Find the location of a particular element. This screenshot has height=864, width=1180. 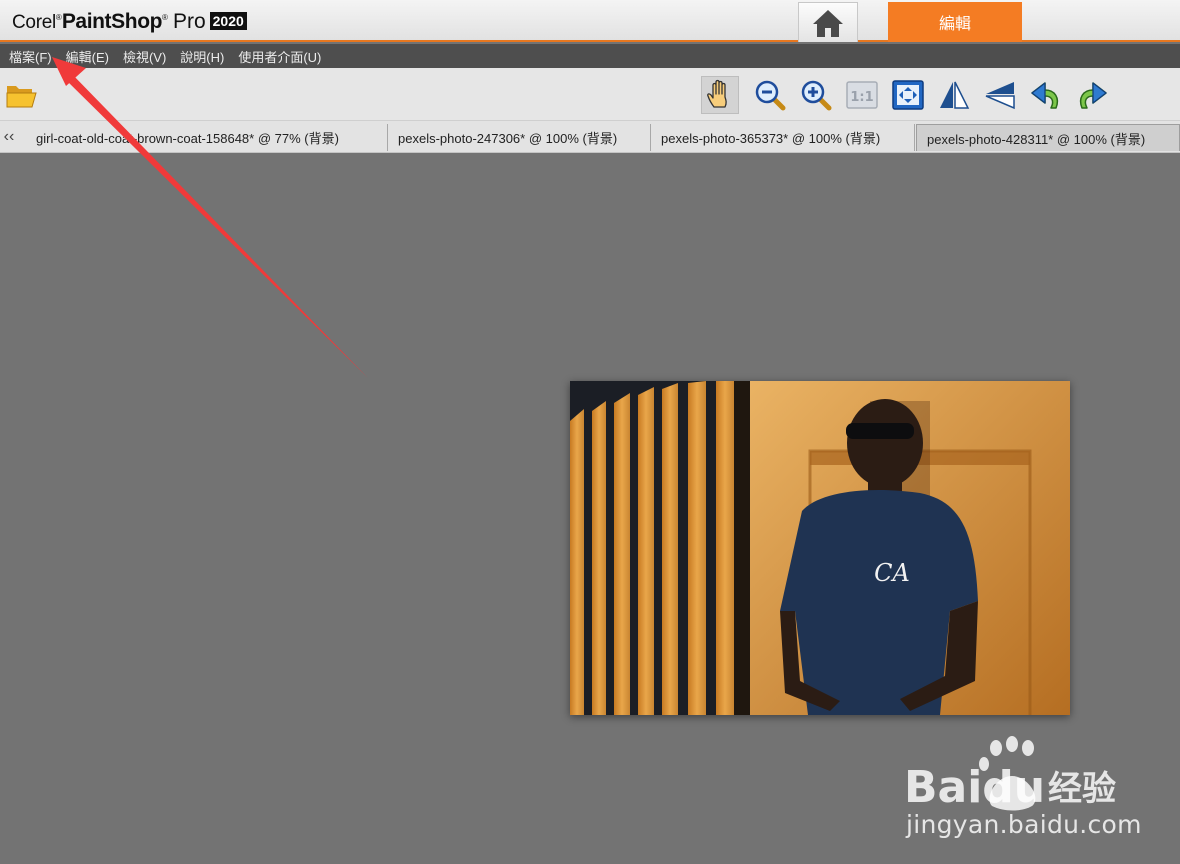

brand-paintshop: PaintShop is located at coordinates (112, 21).